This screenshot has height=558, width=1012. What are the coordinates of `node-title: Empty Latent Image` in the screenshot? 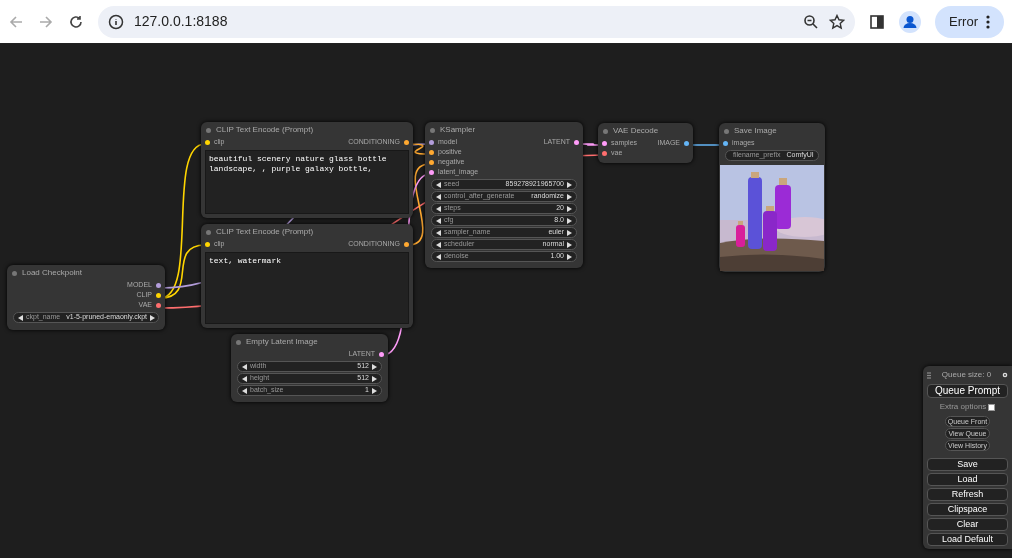 It's located at (282, 342).